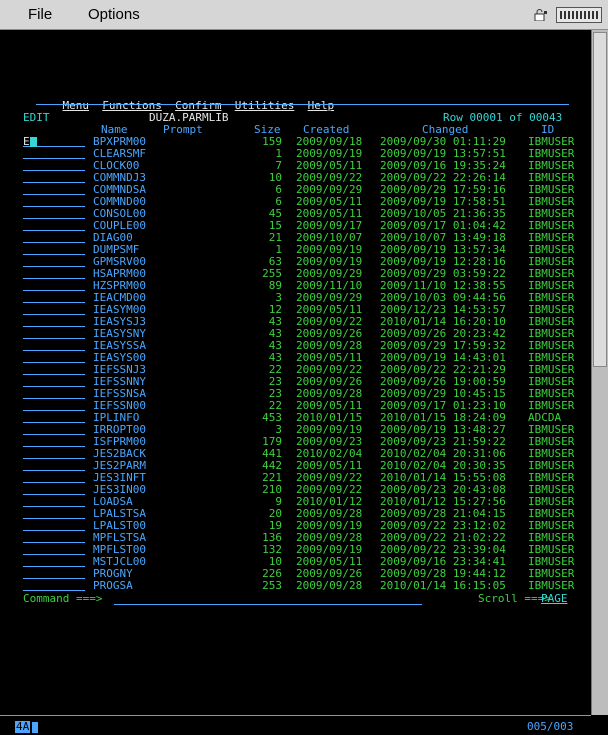 This screenshot has height=735, width=608. I want to click on command-label: Command ===>, so click(63, 598).